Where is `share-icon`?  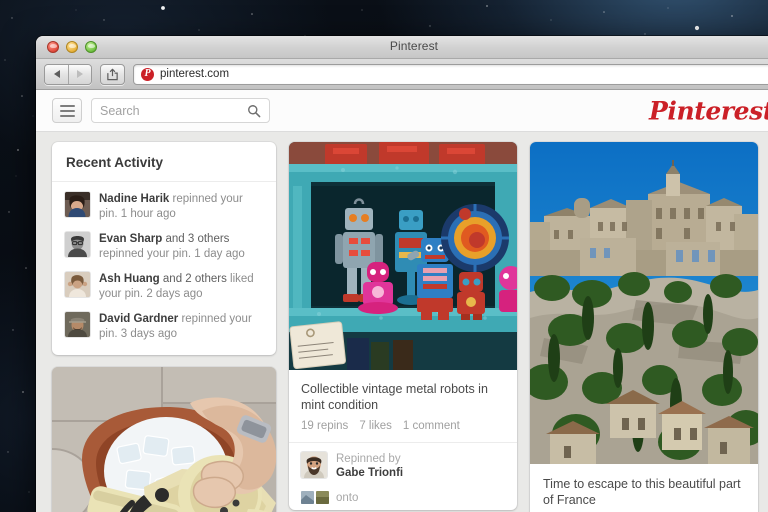 share-icon is located at coordinates (112, 74).